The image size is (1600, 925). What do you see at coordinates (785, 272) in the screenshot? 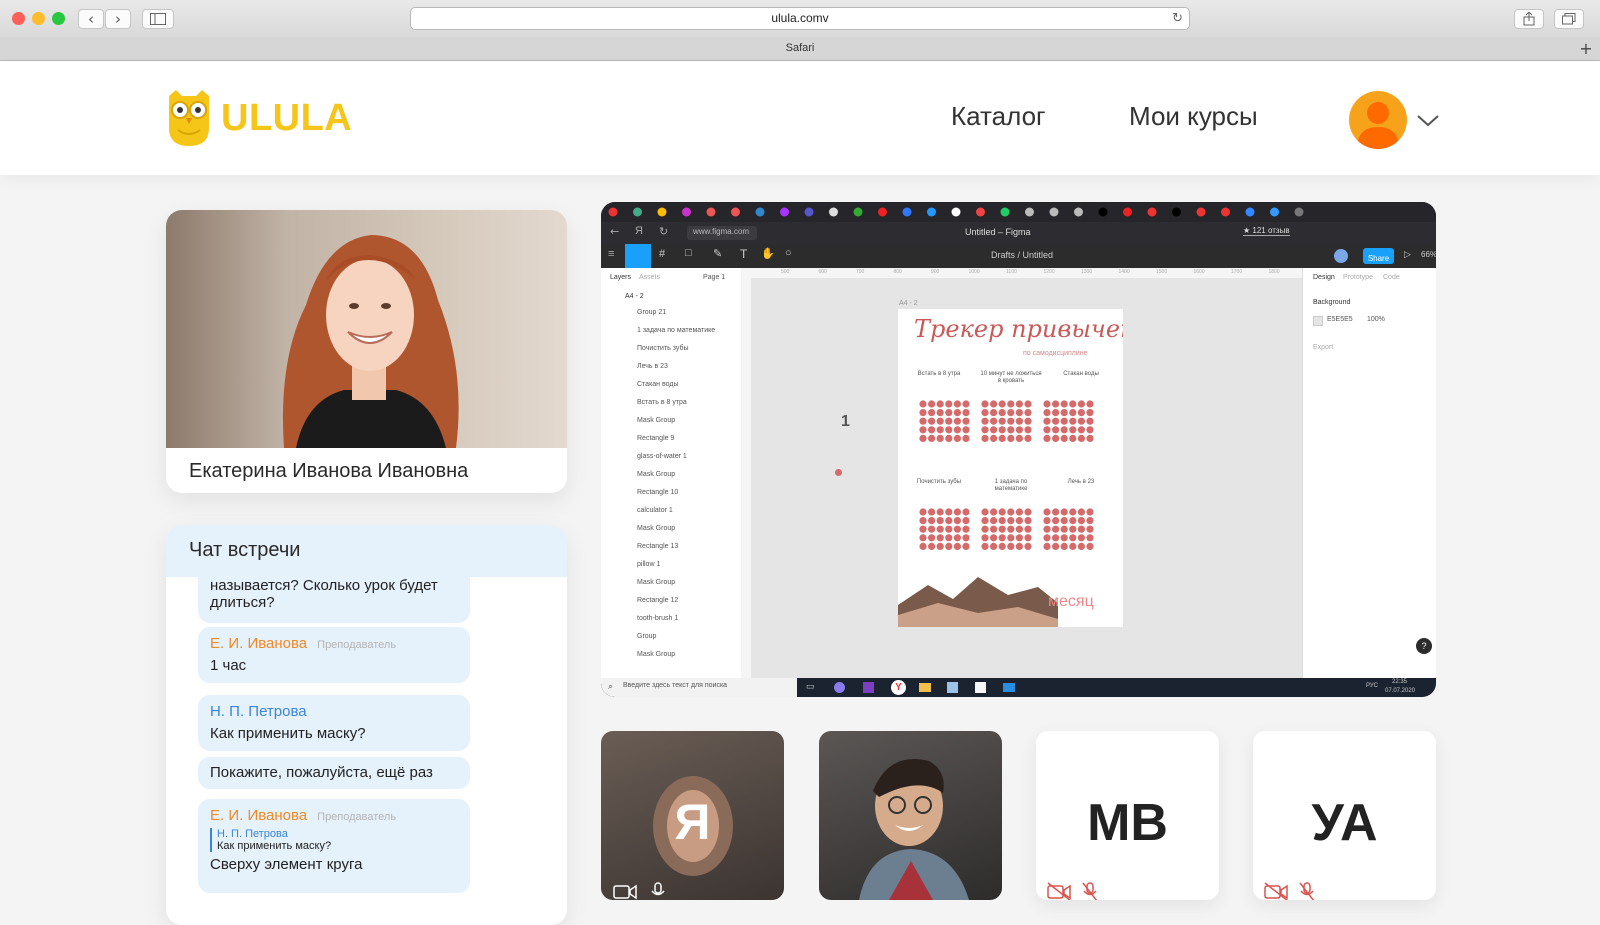
I see `ruler-mark: 500` at bounding box center [785, 272].